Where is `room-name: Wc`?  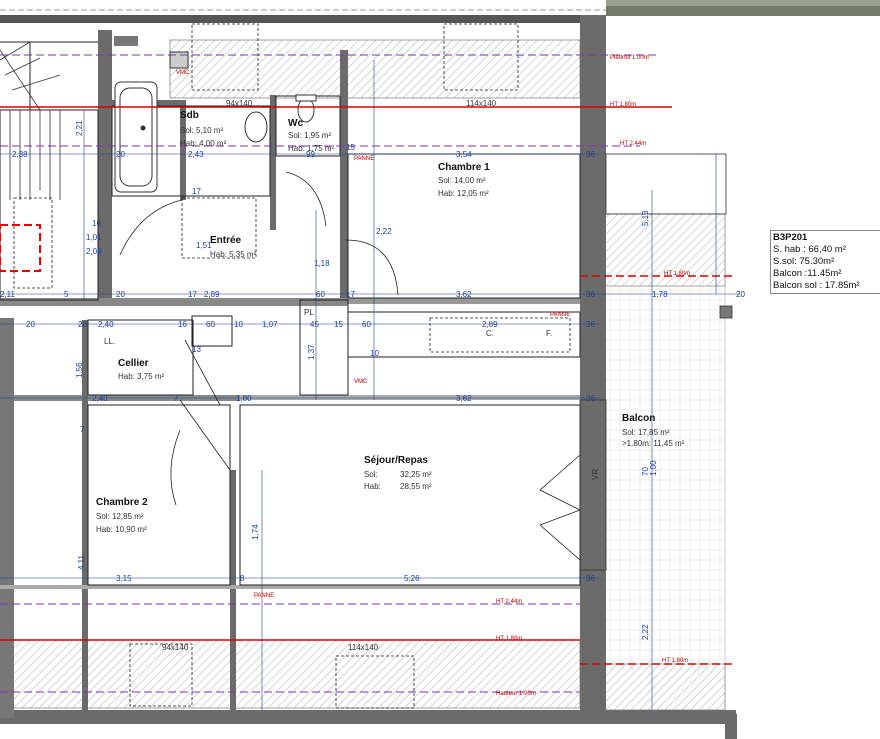 room-name: Wc is located at coordinates (295, 123).